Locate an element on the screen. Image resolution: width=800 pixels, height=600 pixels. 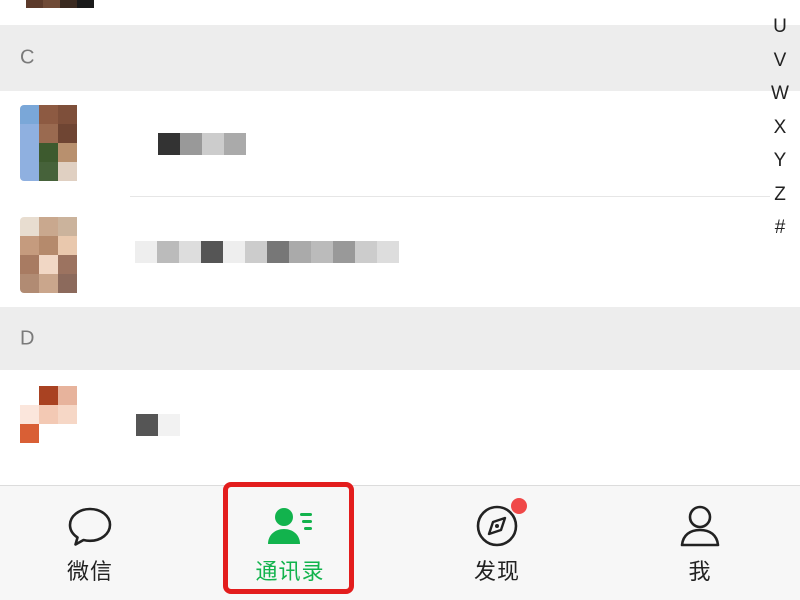
alphabet-index-letter: V is located at coordinates (780, 61).